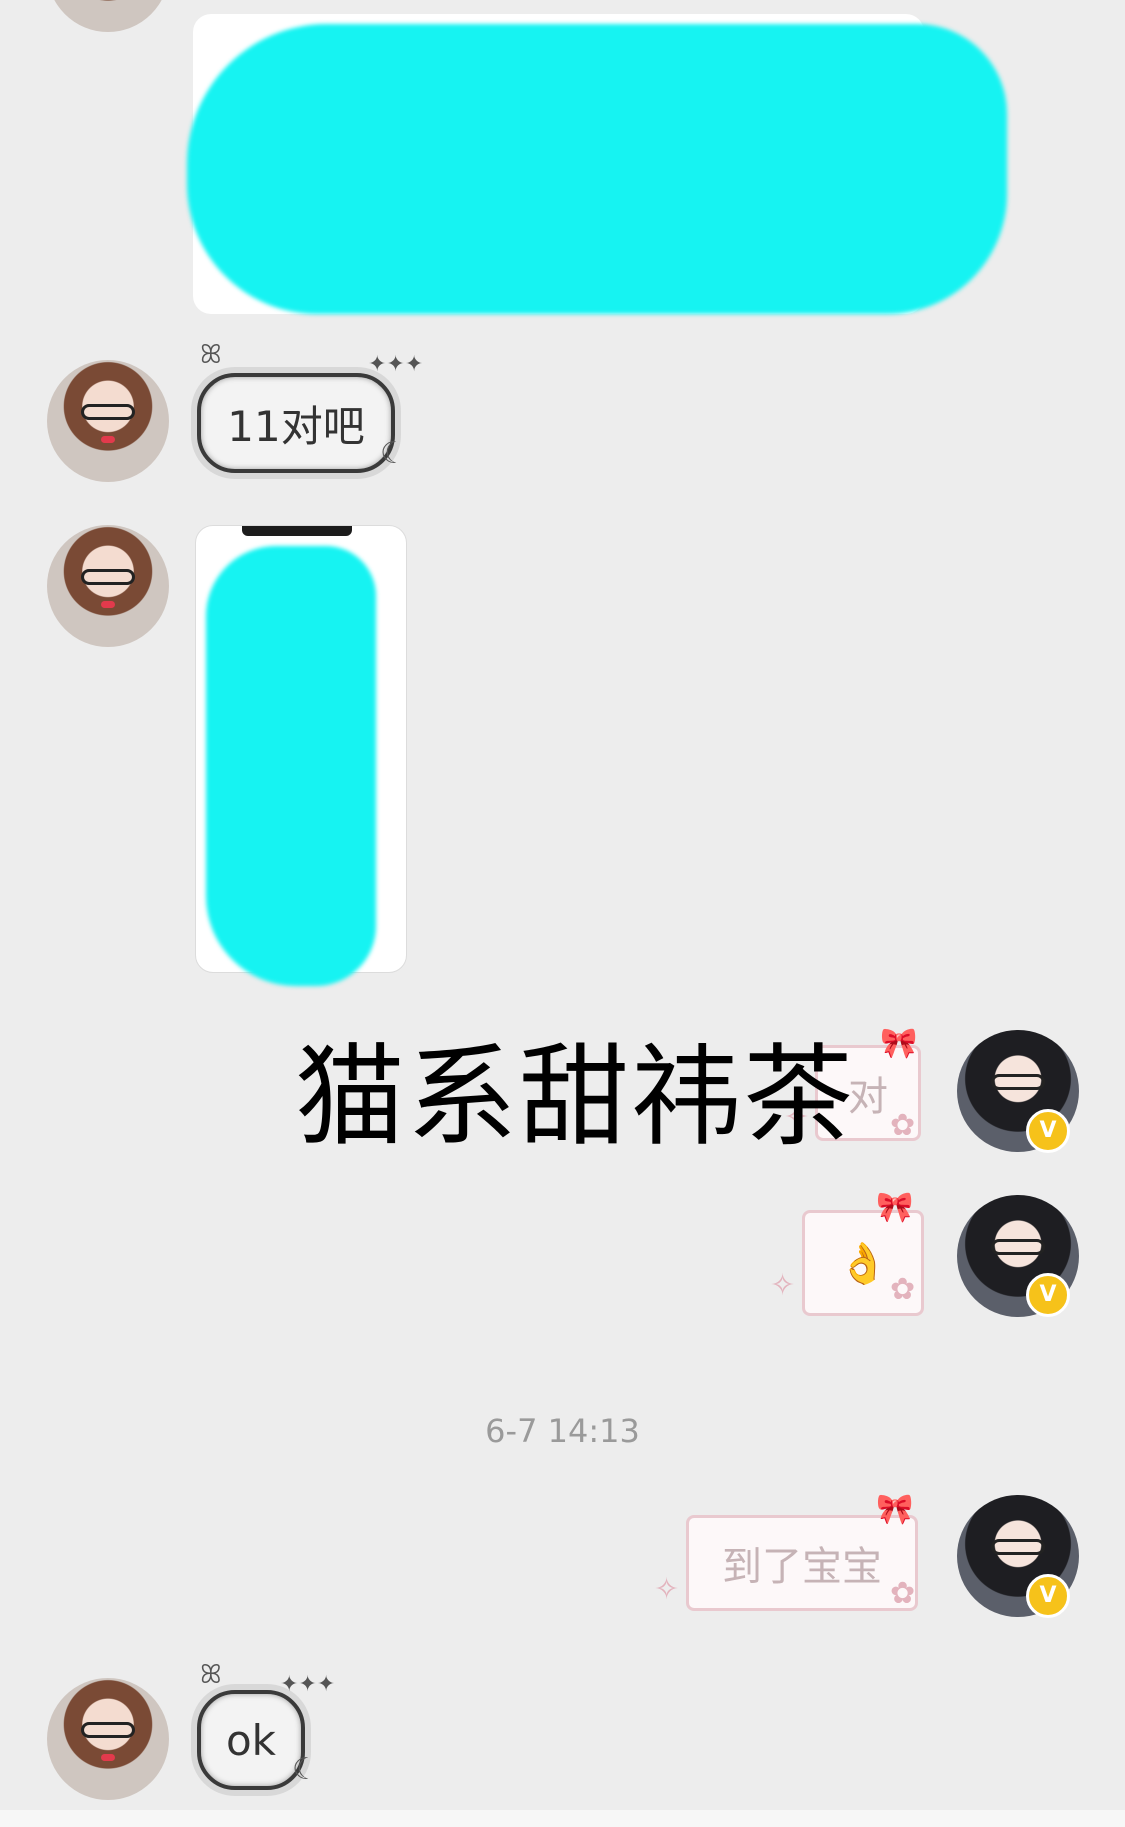  Describe the element at coordinates (251, 1740) in the screenshot. I see `message-bubble: ok` at that location.